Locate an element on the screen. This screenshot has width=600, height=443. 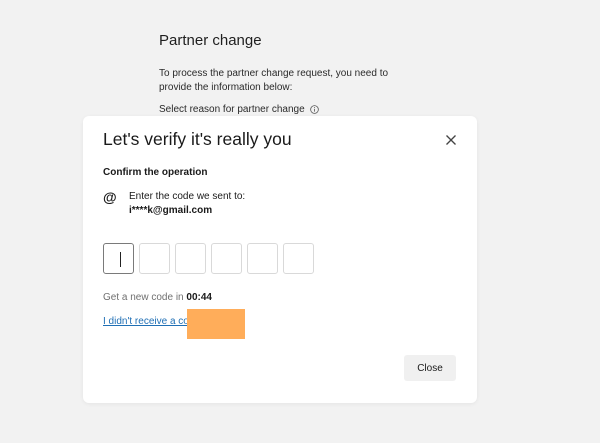
redaction-overlay is located at coordinates (216, 324).